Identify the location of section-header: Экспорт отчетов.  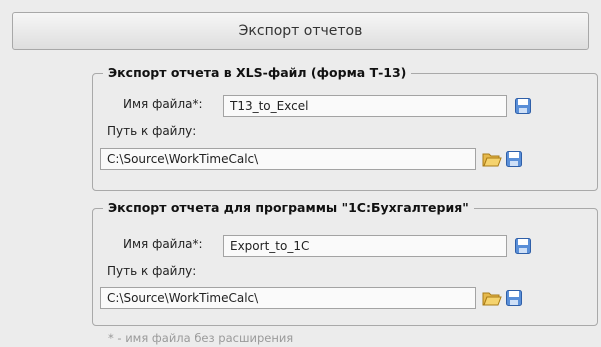
(300, 31).